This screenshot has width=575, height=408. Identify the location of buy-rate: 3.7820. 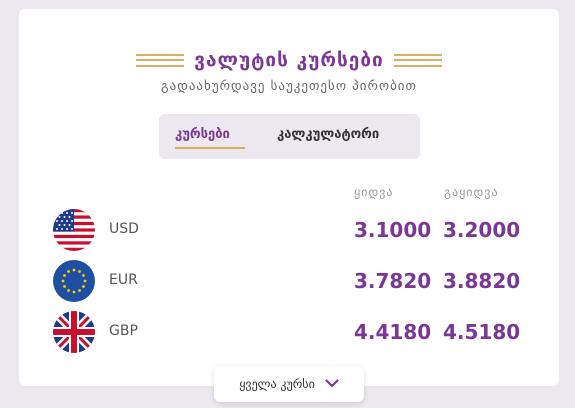
(393, 281).